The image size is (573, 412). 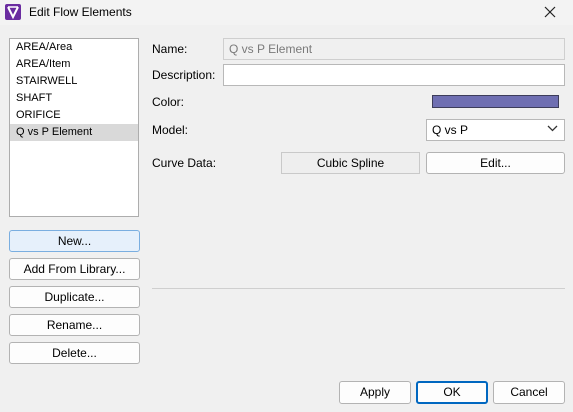 What do you see at coordinates (495, 130) in the screenshot?
I see `model-select: Q vs P` at bounding box center [495, 130].